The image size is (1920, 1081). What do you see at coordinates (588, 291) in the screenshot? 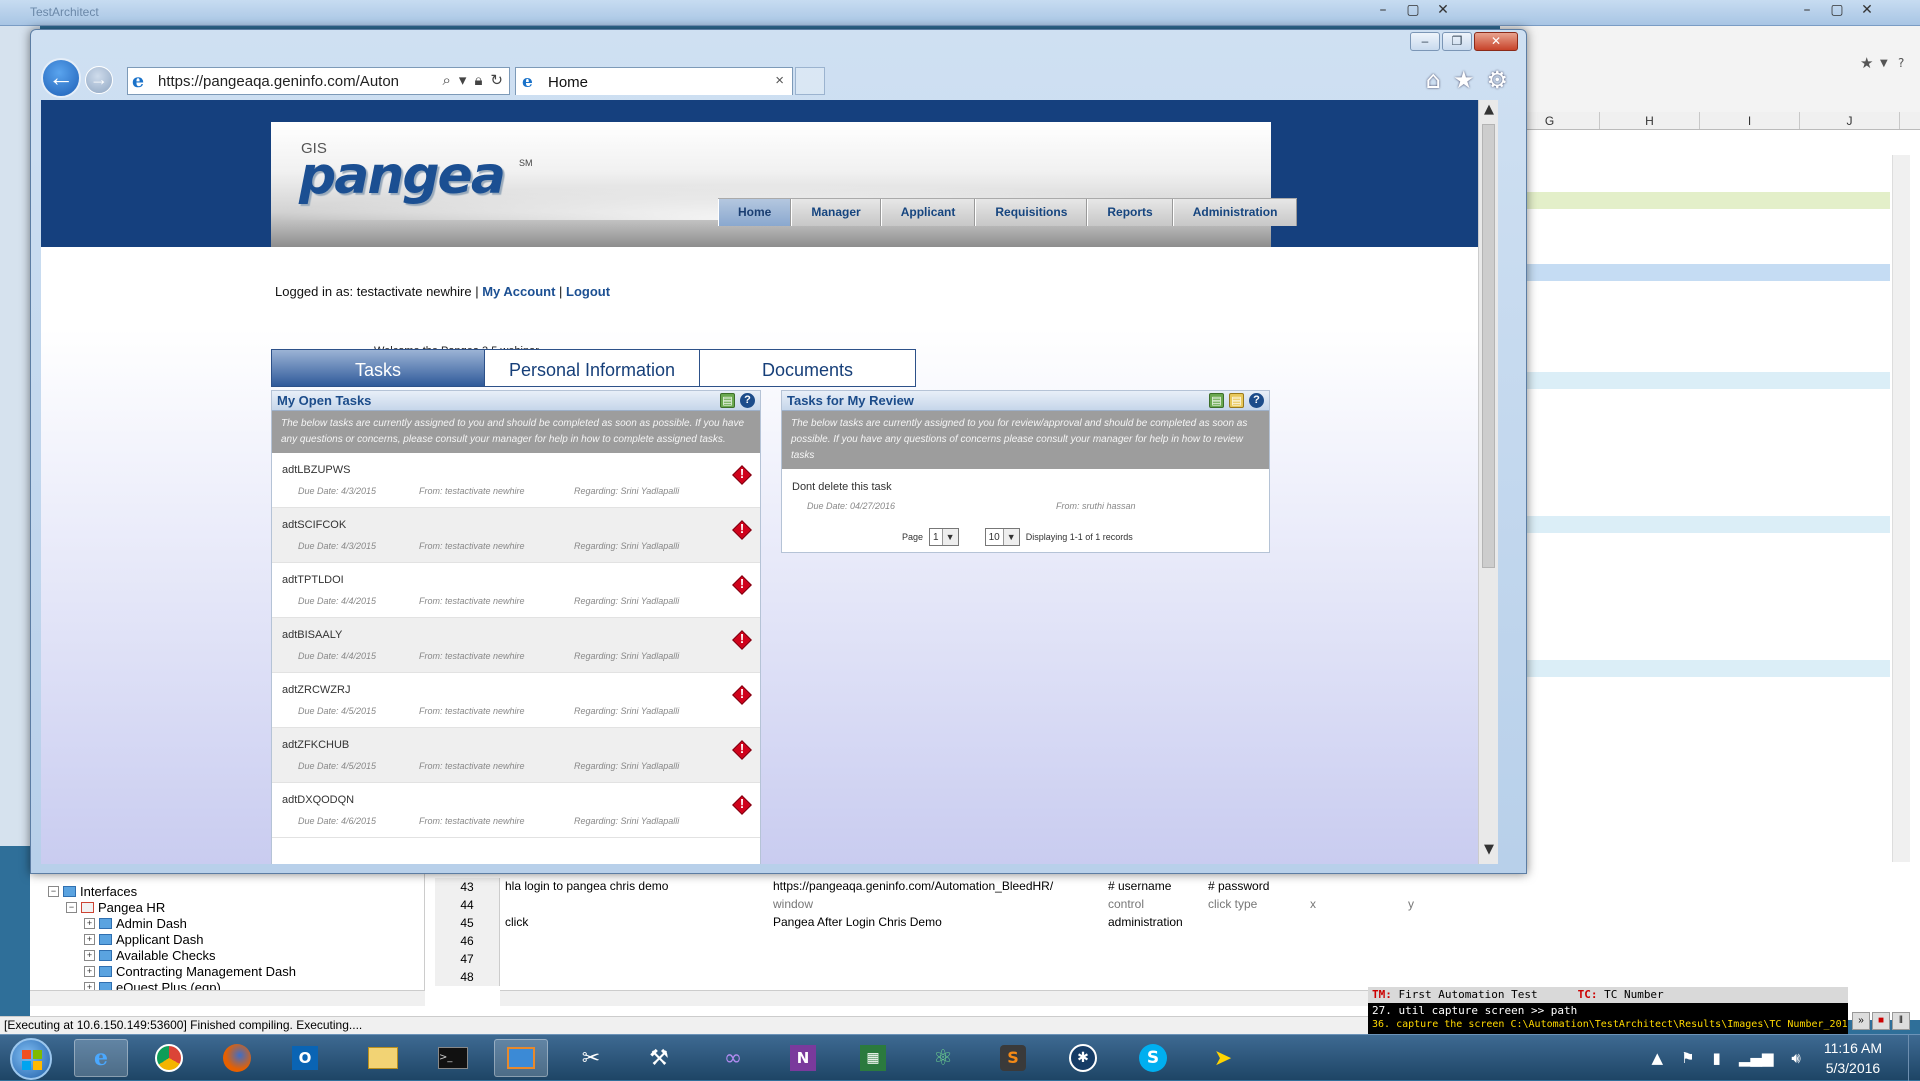
I see `logout-link: Logout` at bounding box center [588, 291].